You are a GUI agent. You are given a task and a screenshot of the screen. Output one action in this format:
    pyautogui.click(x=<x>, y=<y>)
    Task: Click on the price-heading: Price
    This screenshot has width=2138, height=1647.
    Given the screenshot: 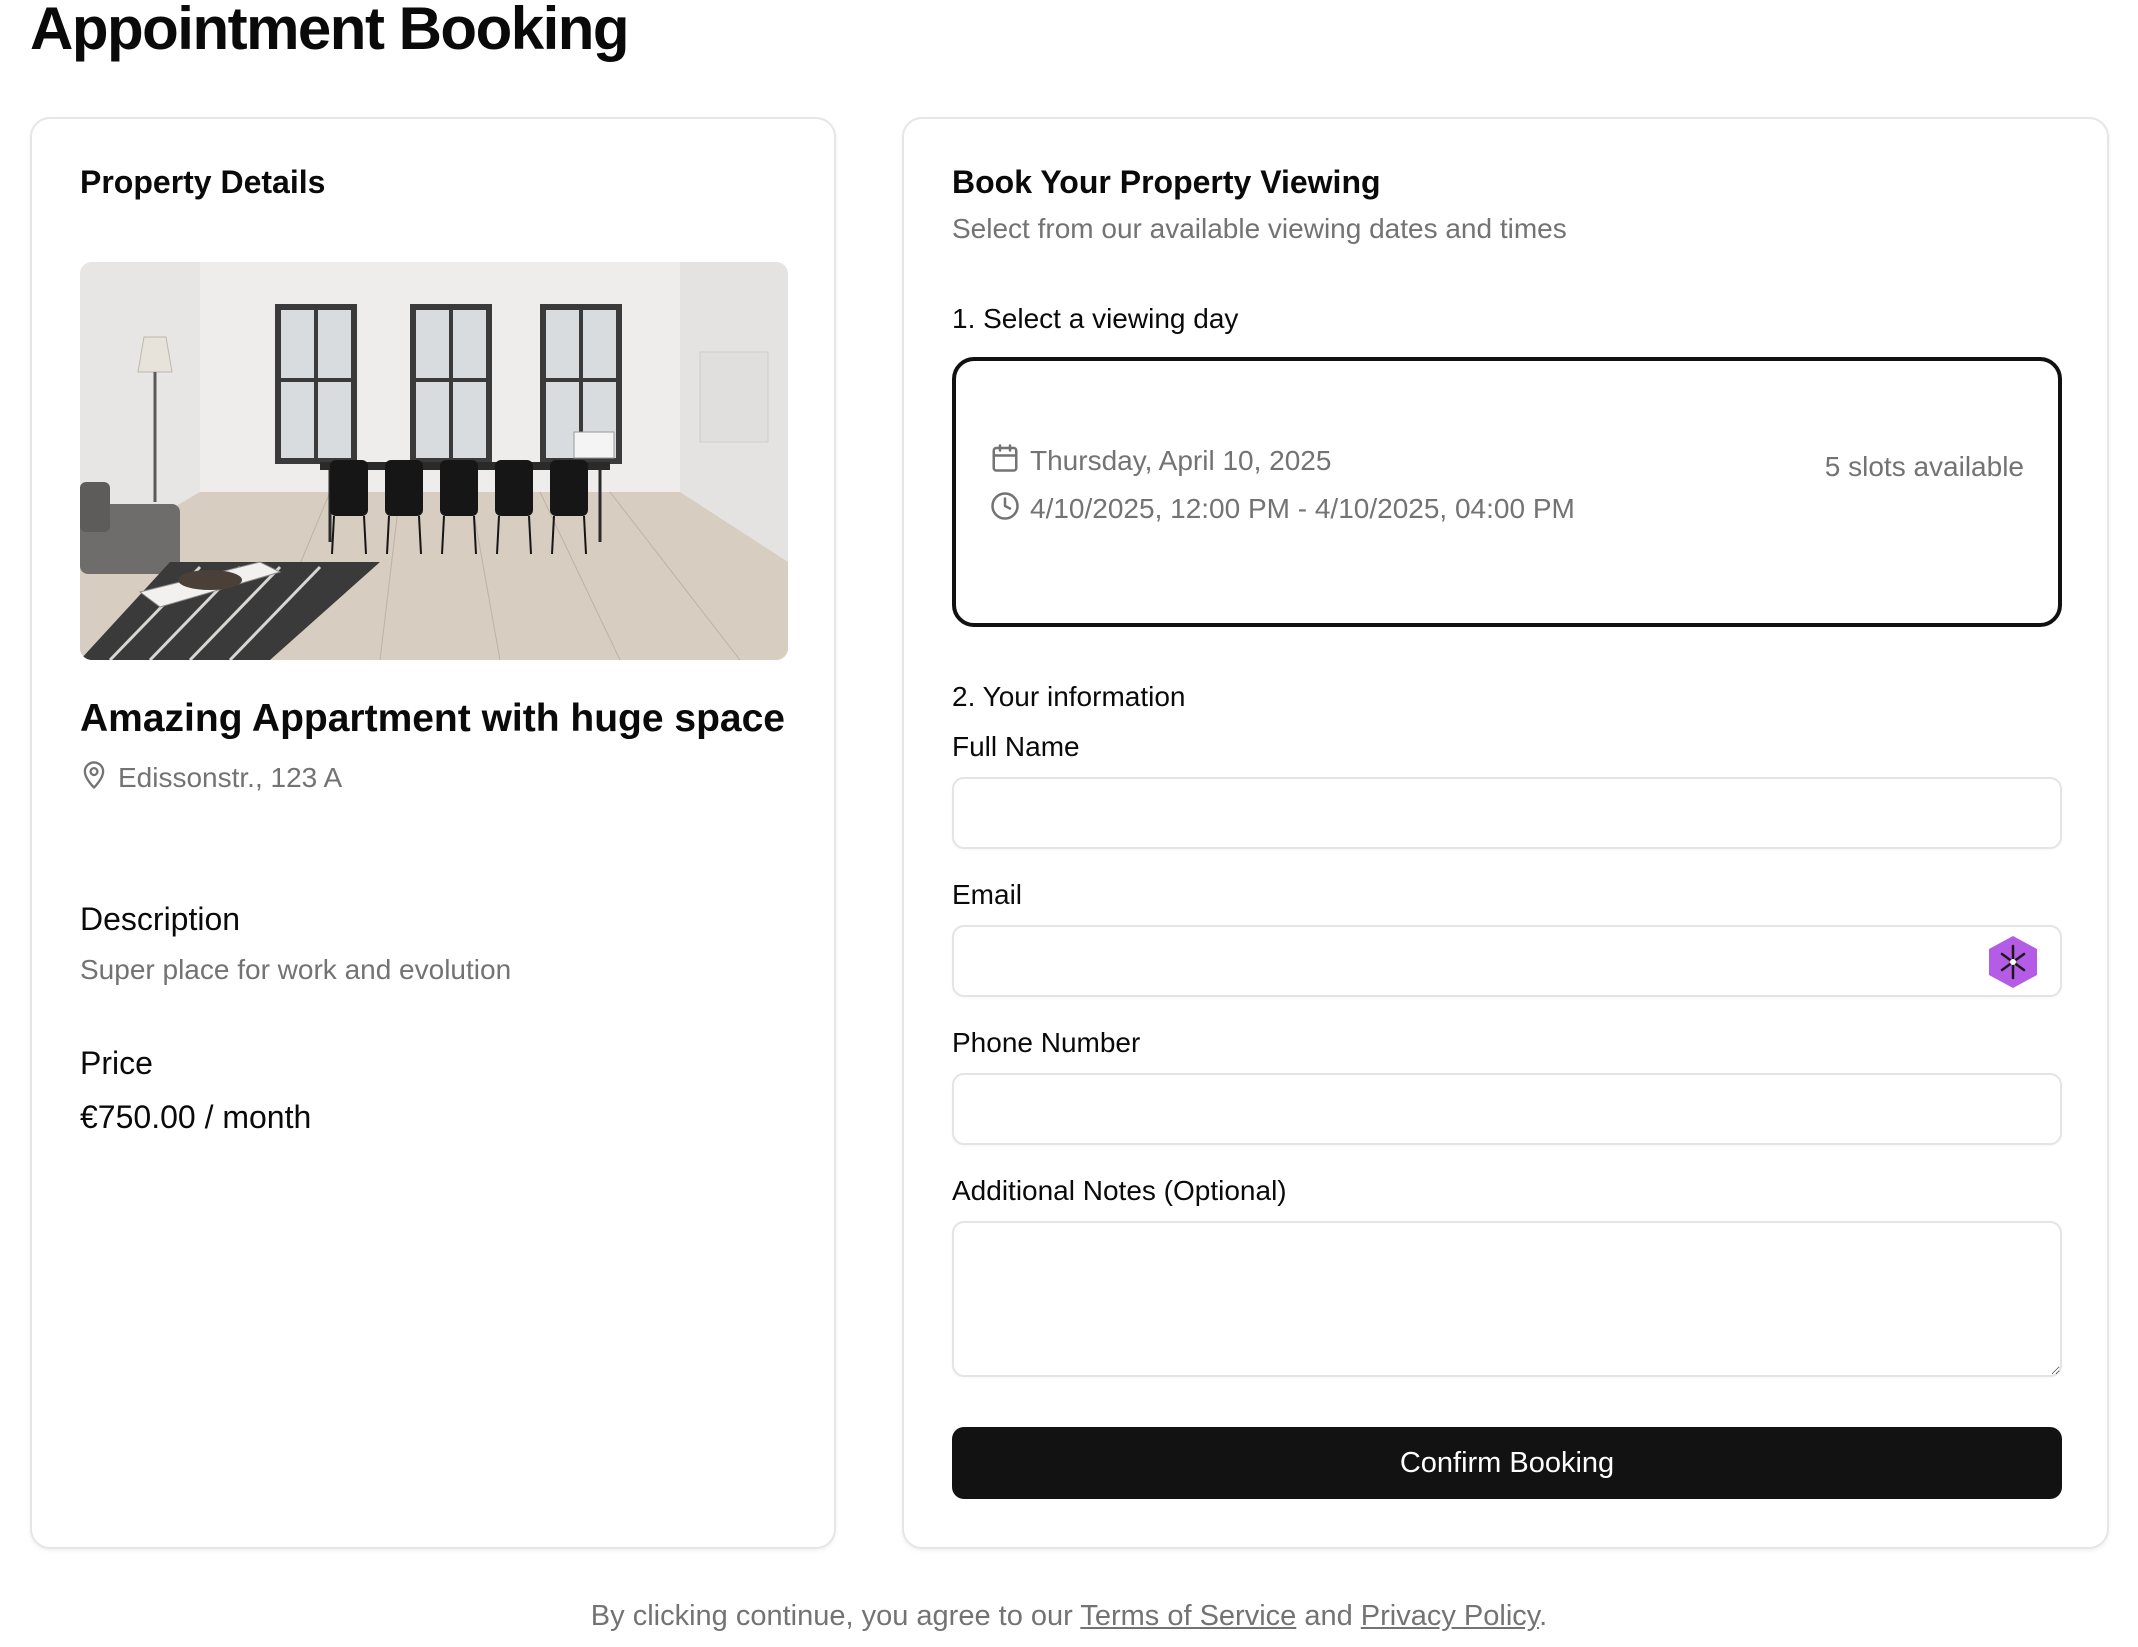 What is the action you would take?
    pyautogui.click(x=116, y=1063)
    